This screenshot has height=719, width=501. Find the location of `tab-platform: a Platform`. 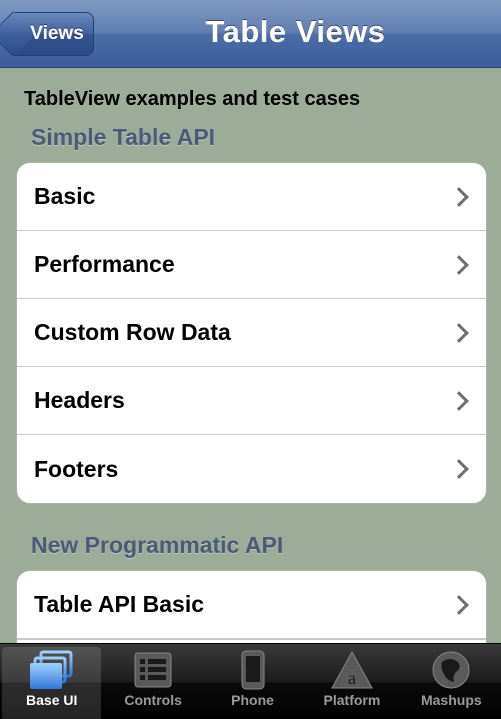

tab-platform: a Platform is located at coordinates (351, 681).